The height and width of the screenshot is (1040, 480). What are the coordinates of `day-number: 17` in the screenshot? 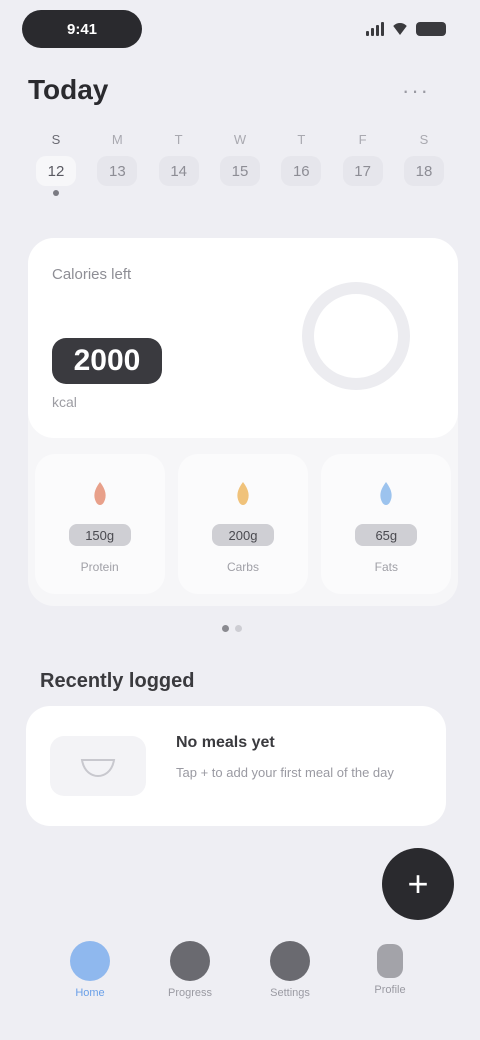 It's located at (362, 171).